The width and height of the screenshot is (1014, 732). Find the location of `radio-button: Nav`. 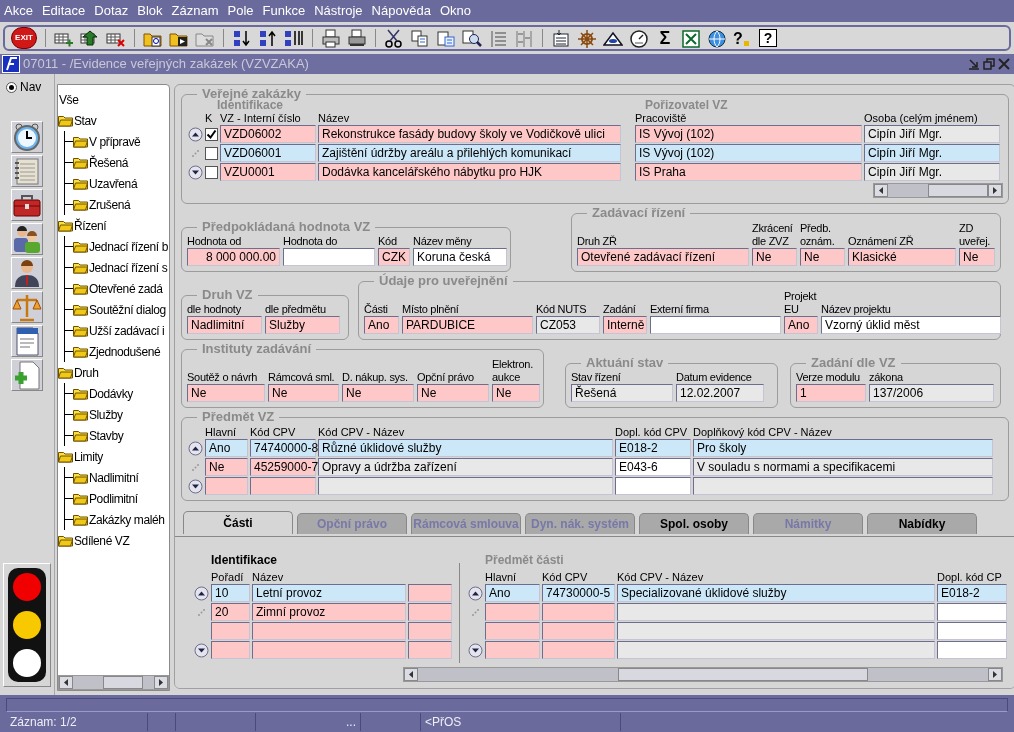

radio-button: Nav is located at coordinates (24, 87).